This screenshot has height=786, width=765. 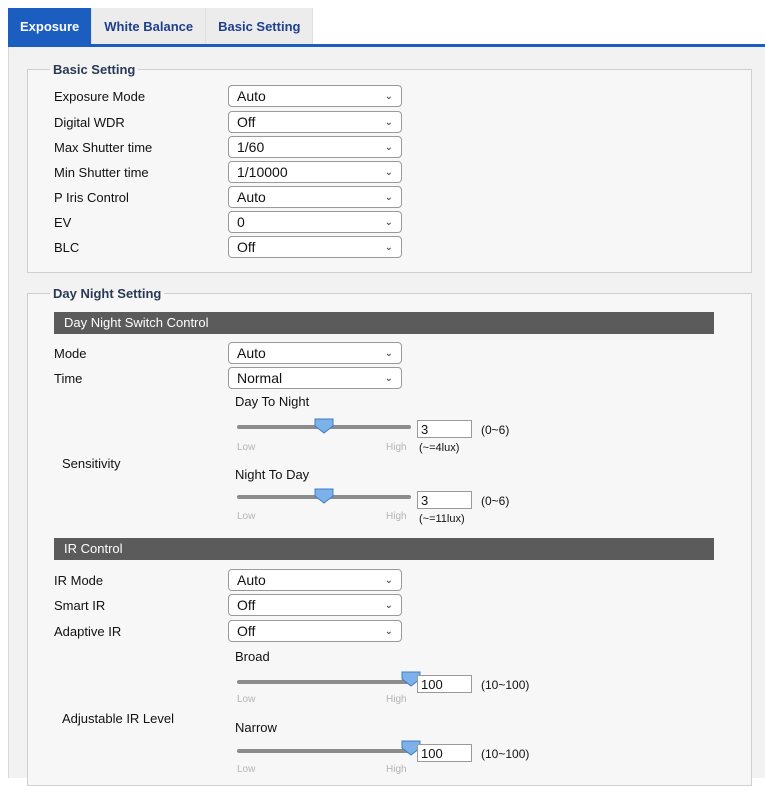 I want to click on ir-control-header: IR Control, so click(x=384, y=549).